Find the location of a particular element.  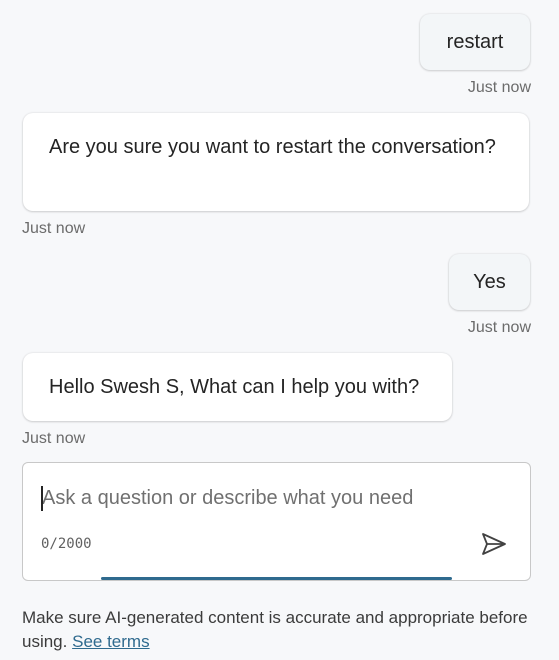

user-message-bubble: Yes is located at coordinates (489, 282).